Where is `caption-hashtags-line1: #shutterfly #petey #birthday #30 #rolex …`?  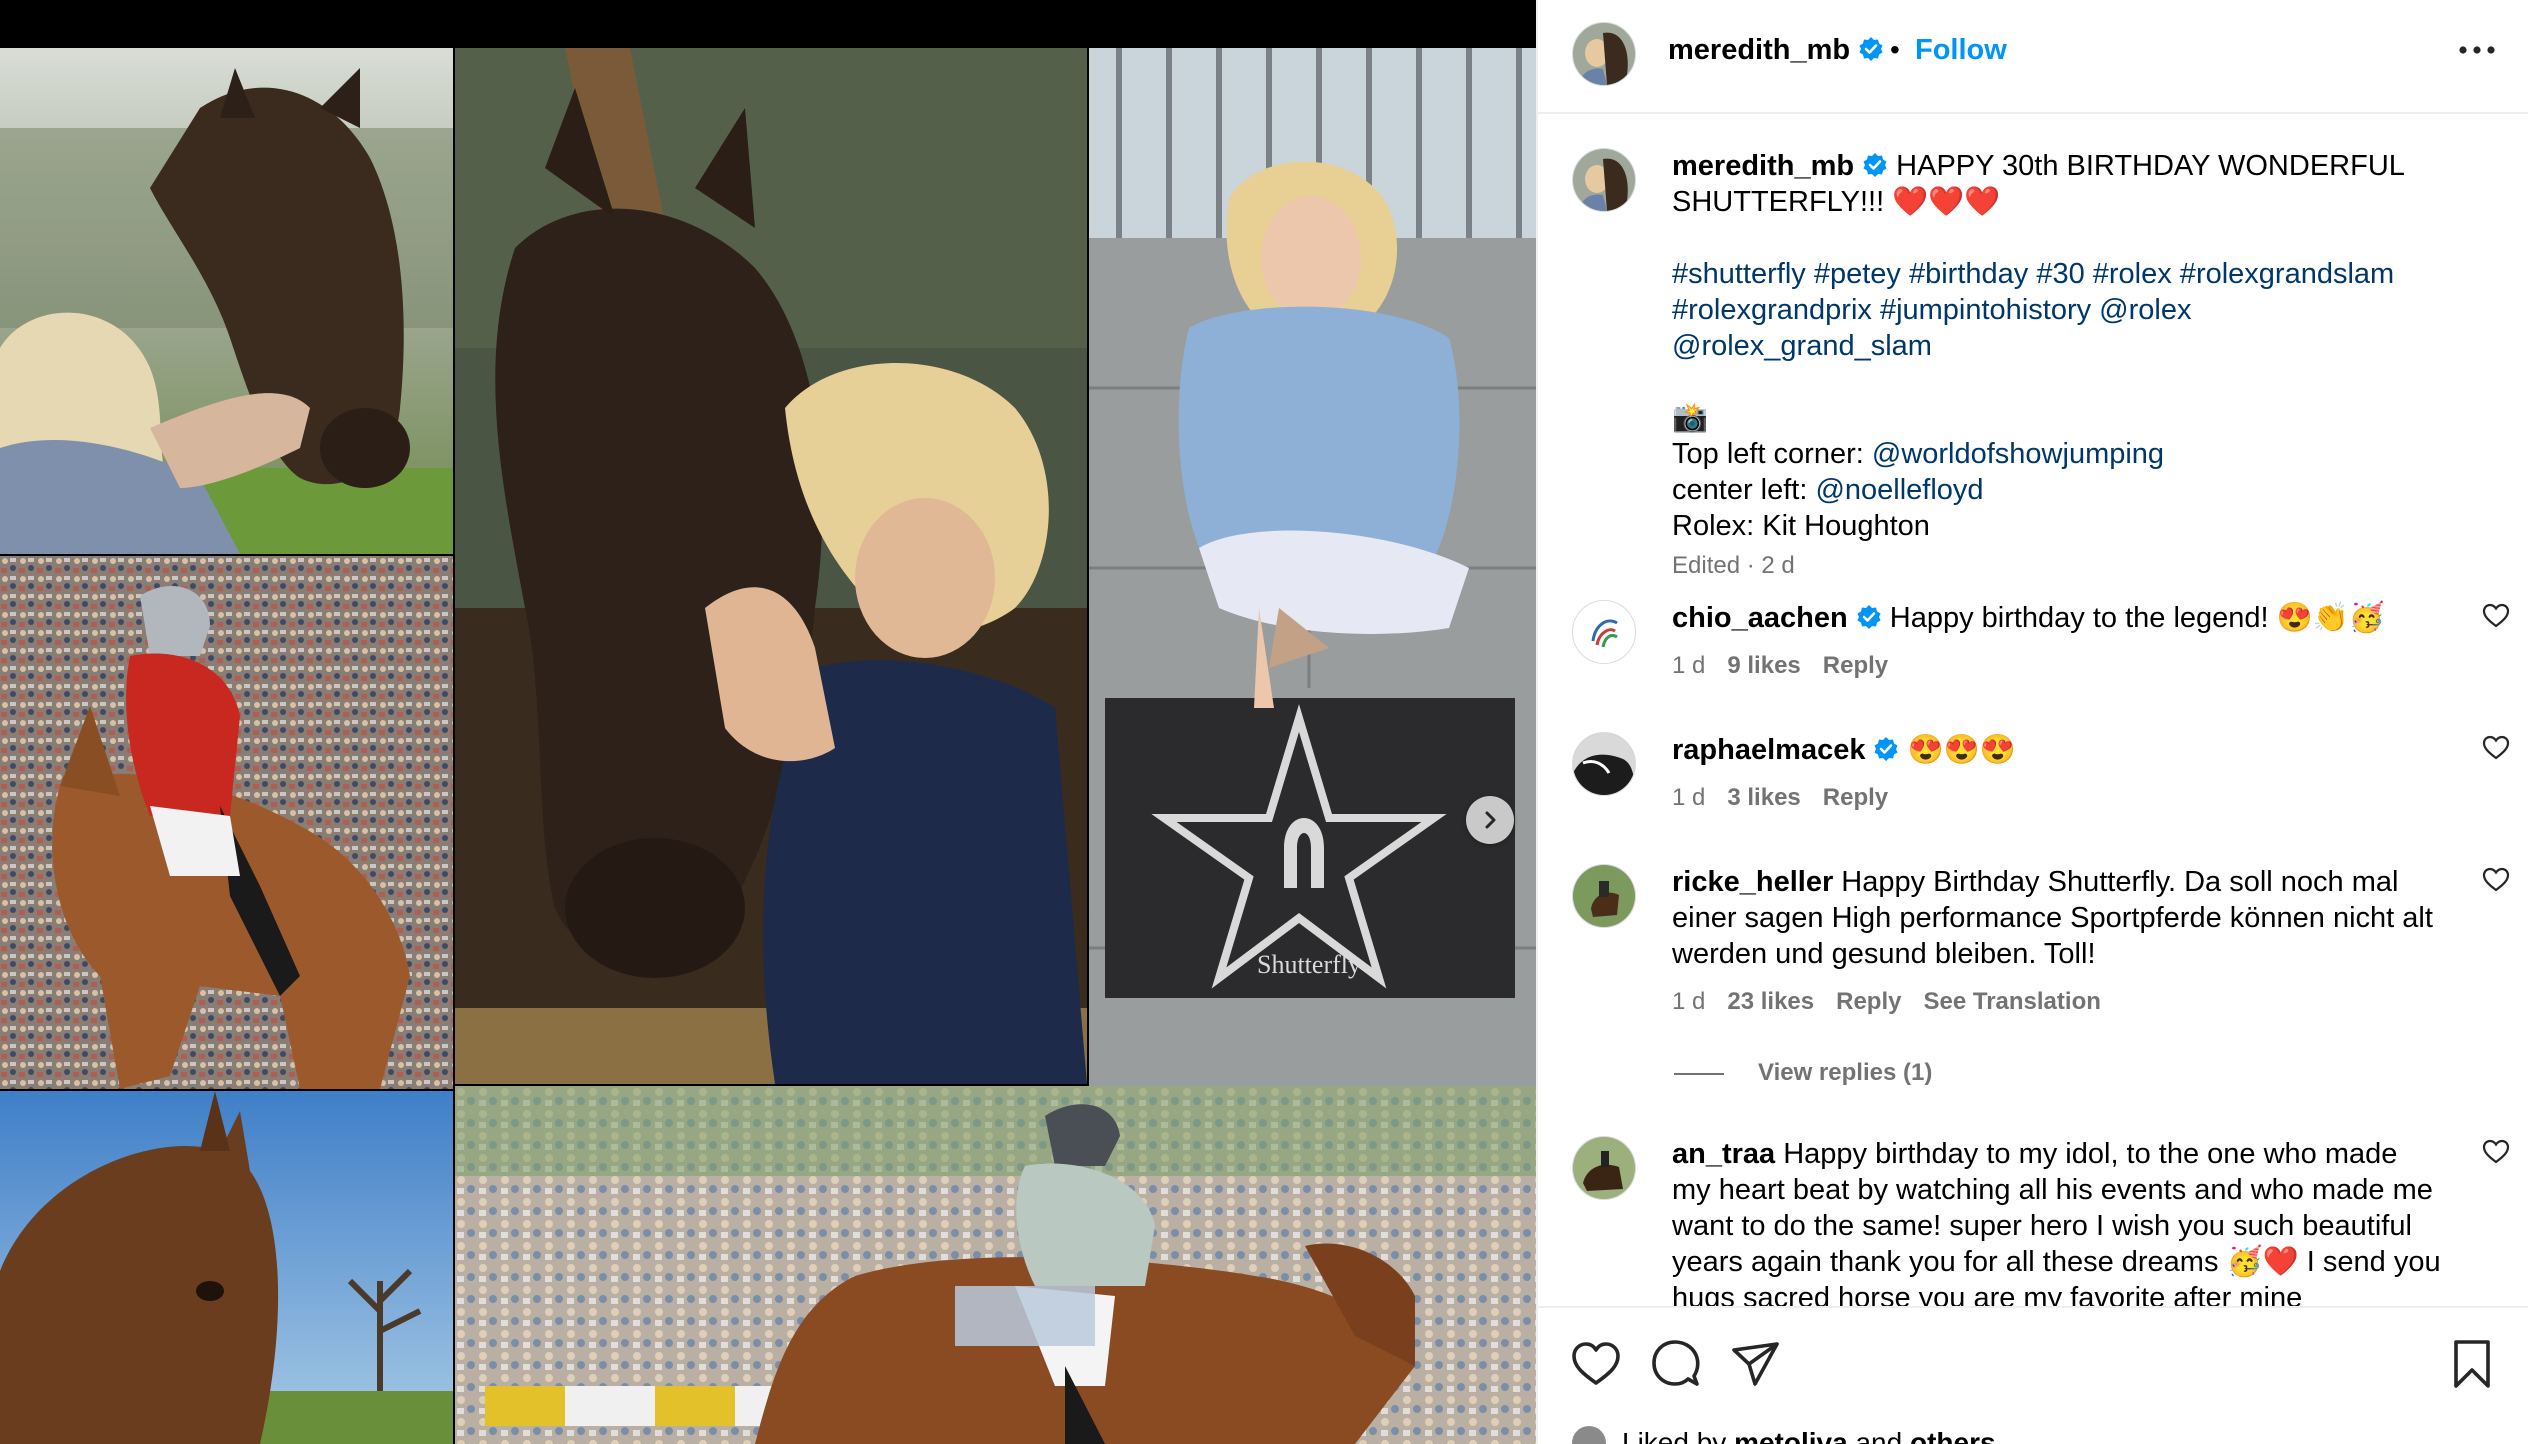
caption-hashtags-line1: #shutterfly #petey #birthday #30 #rolex … is located at coordinates (2057, 274).